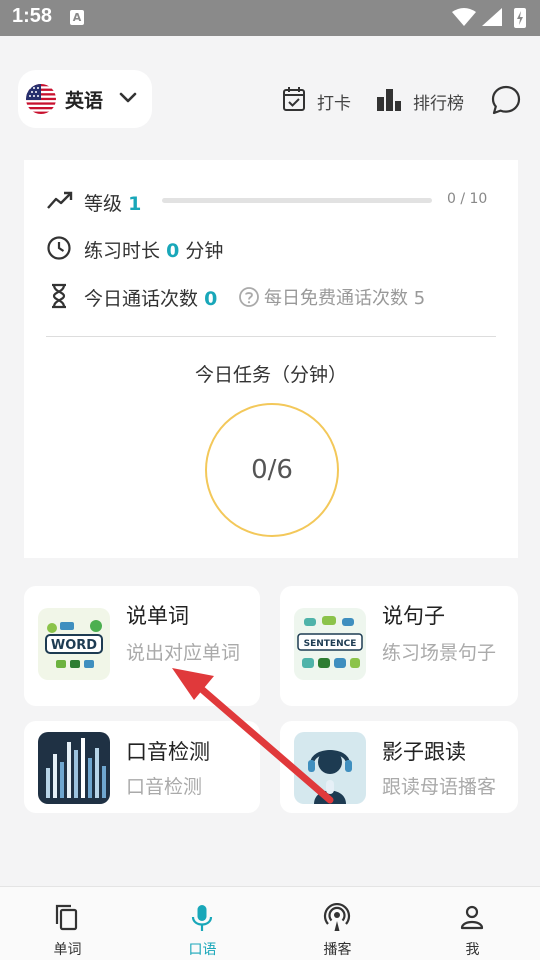  I want to click on feature-desc: 口音检测, so click(164, 787).